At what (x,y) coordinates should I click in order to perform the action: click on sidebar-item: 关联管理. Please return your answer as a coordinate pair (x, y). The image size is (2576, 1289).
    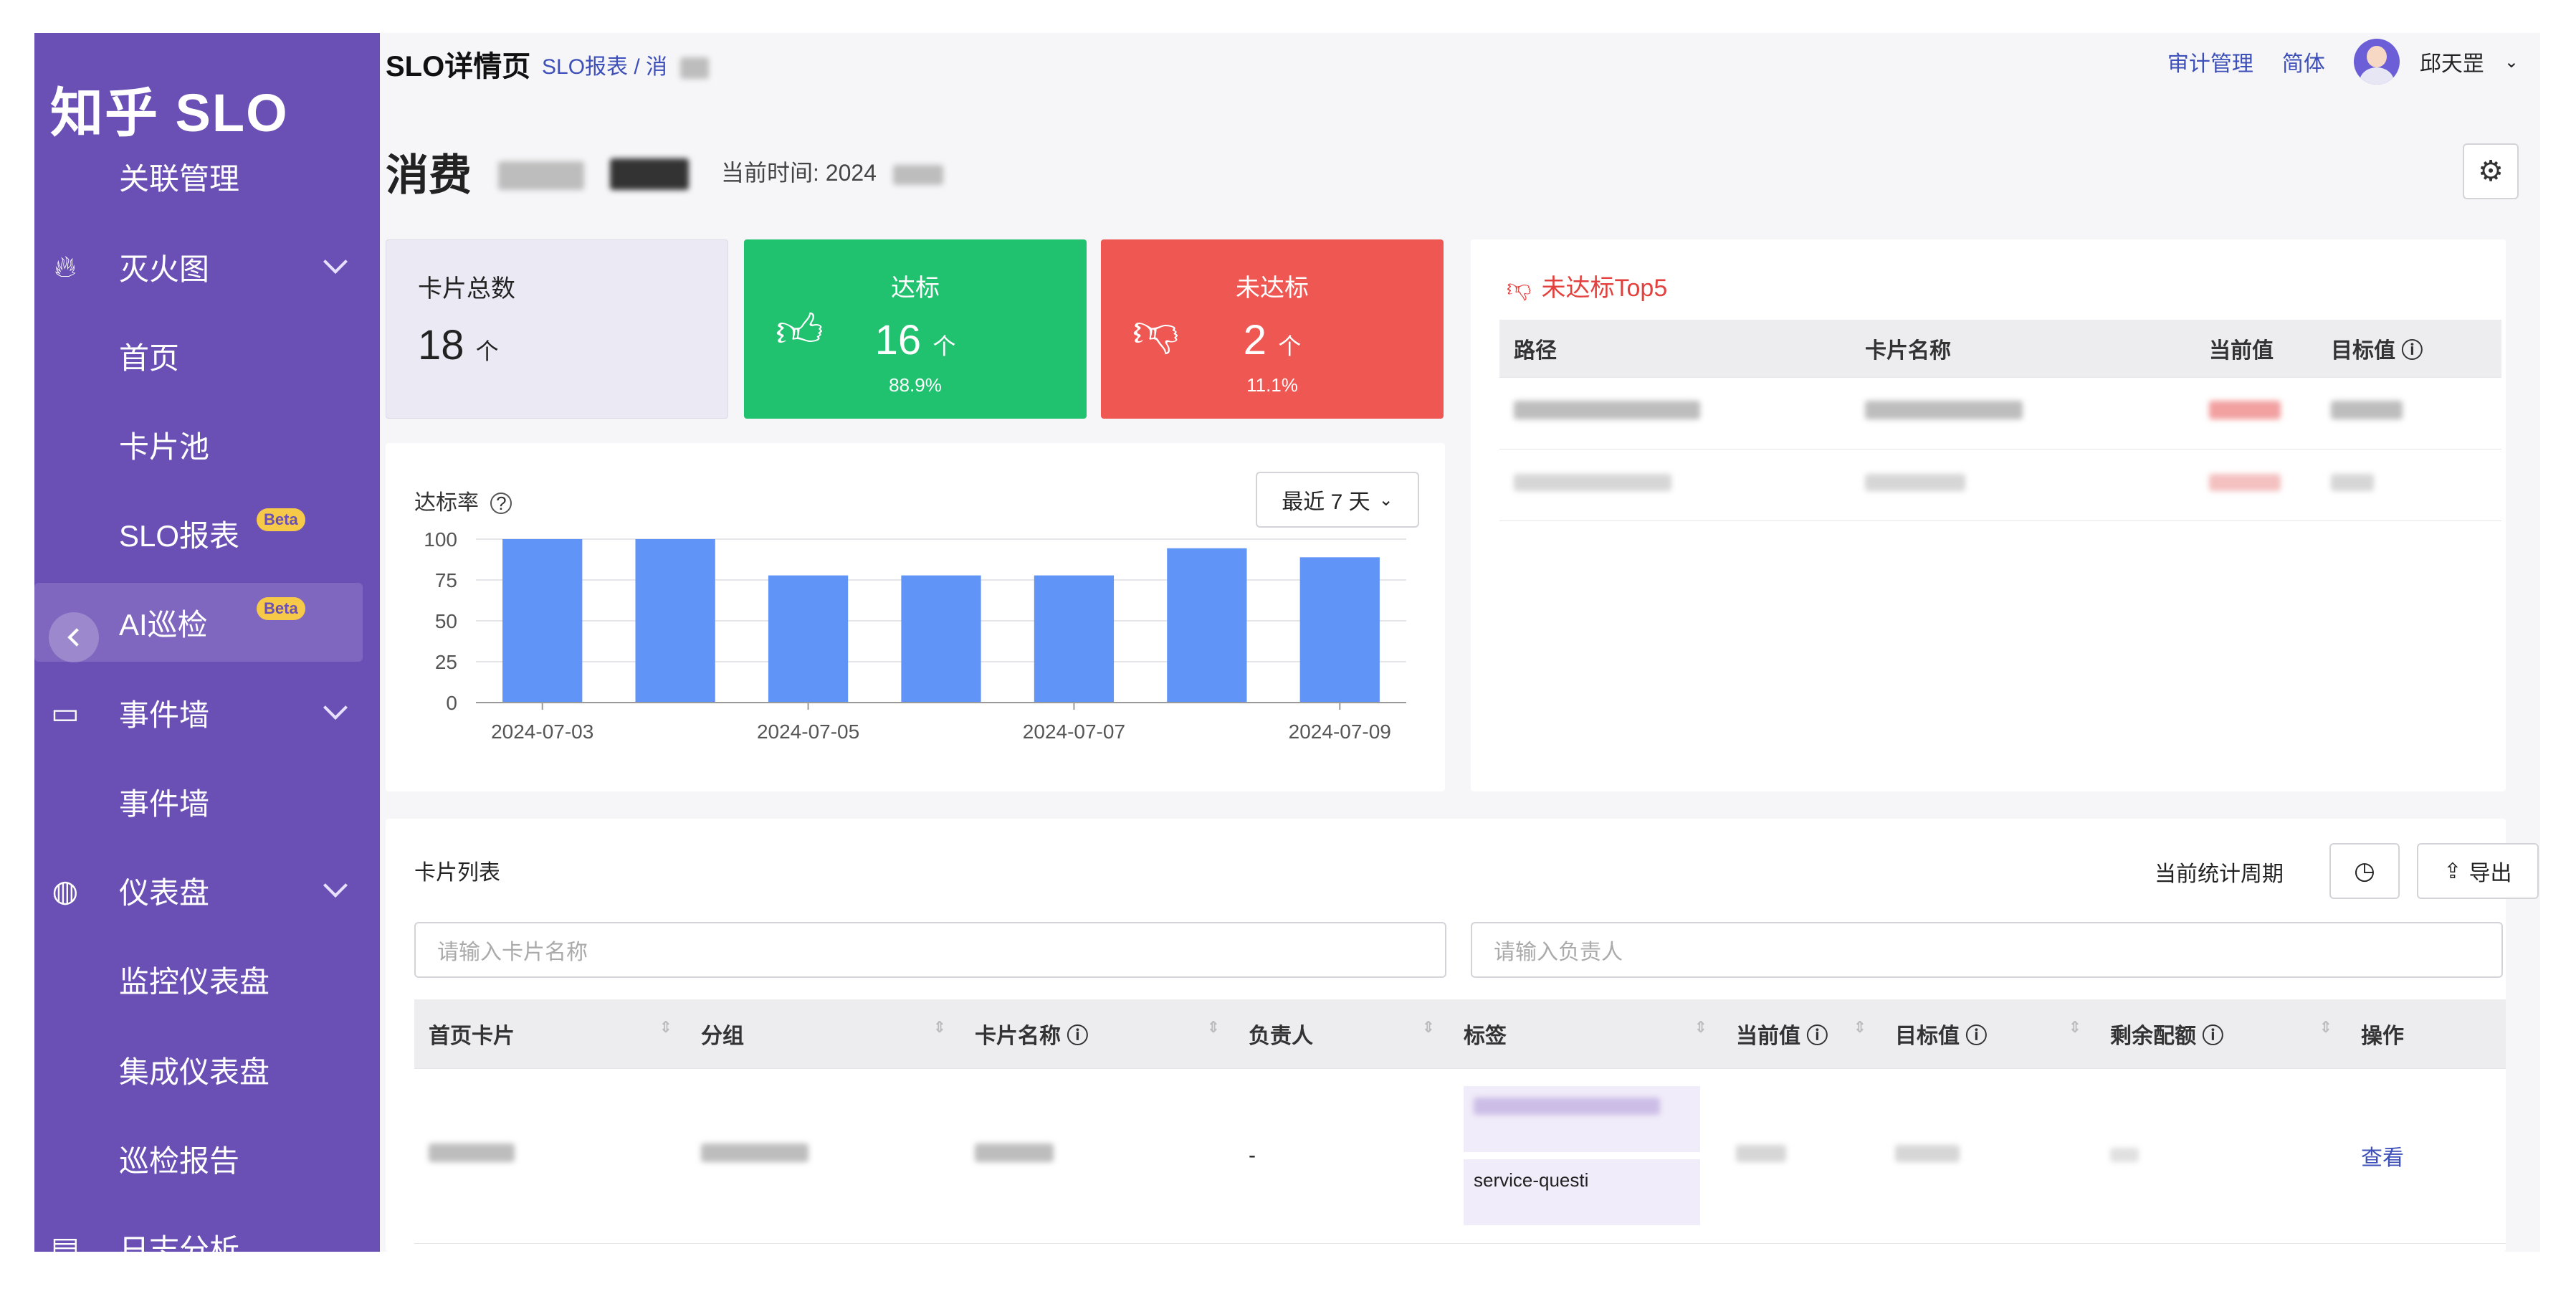
    Looking at the image, I should click on (207, 176).